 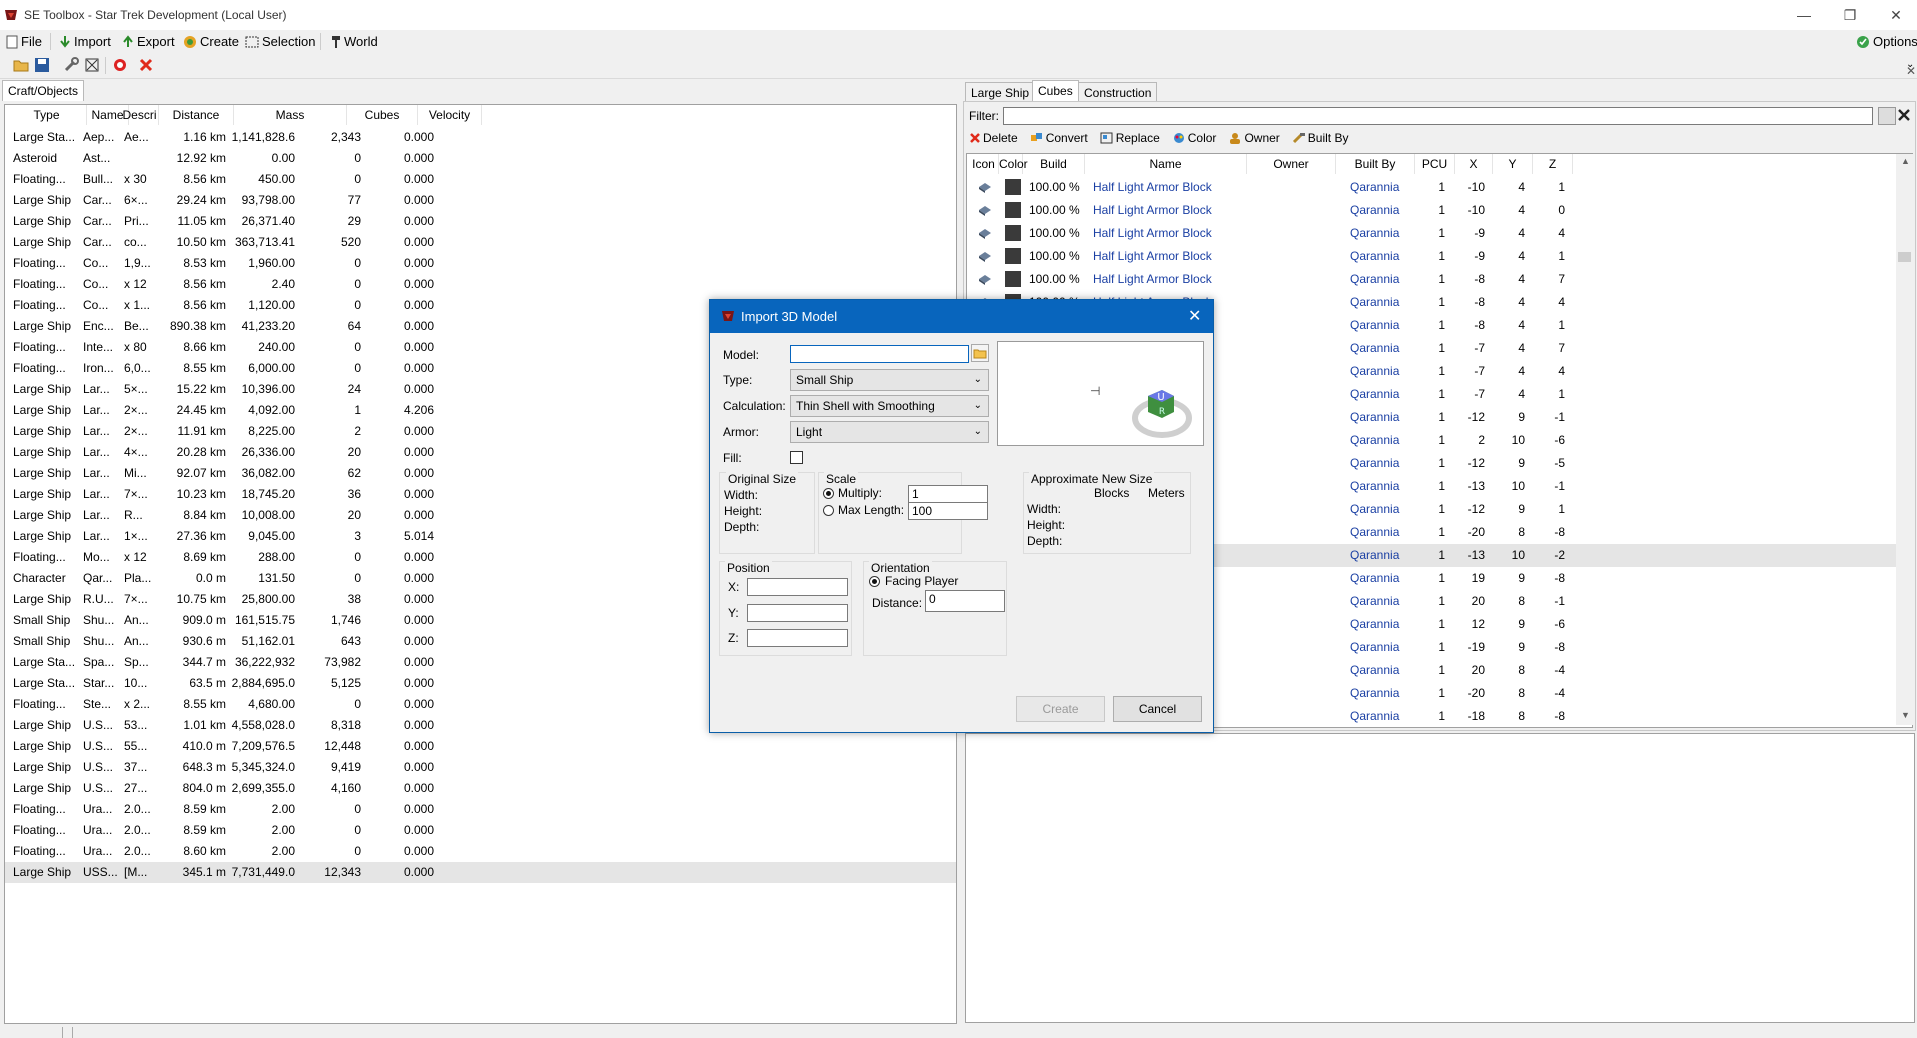 What do you see at coordinates (1476, 187) in the screenshot?
I see `table-cell: -10` at bounding box center [1476, 187].